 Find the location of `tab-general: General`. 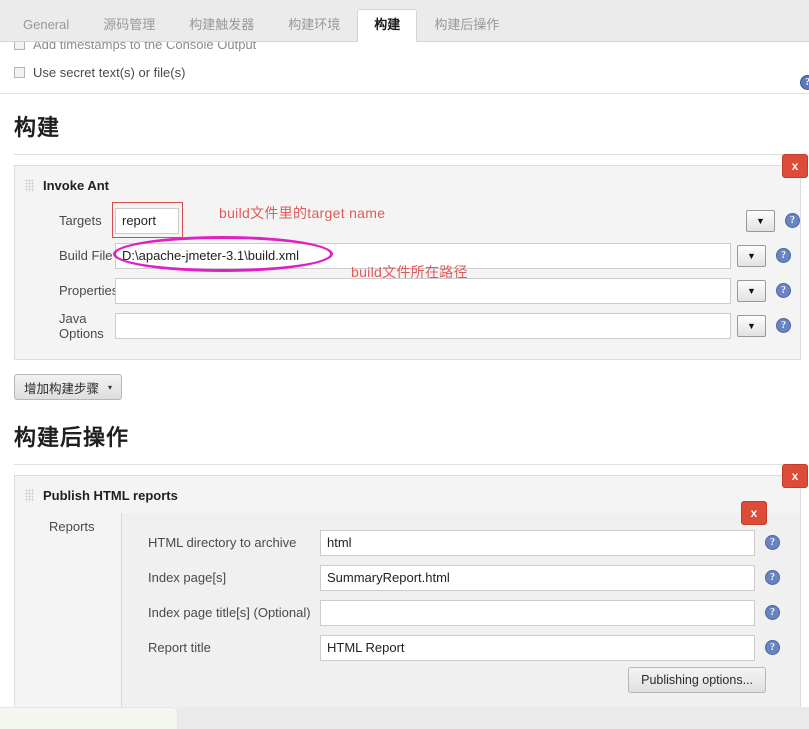

tab-general: General is located at coordinates (46, 25).